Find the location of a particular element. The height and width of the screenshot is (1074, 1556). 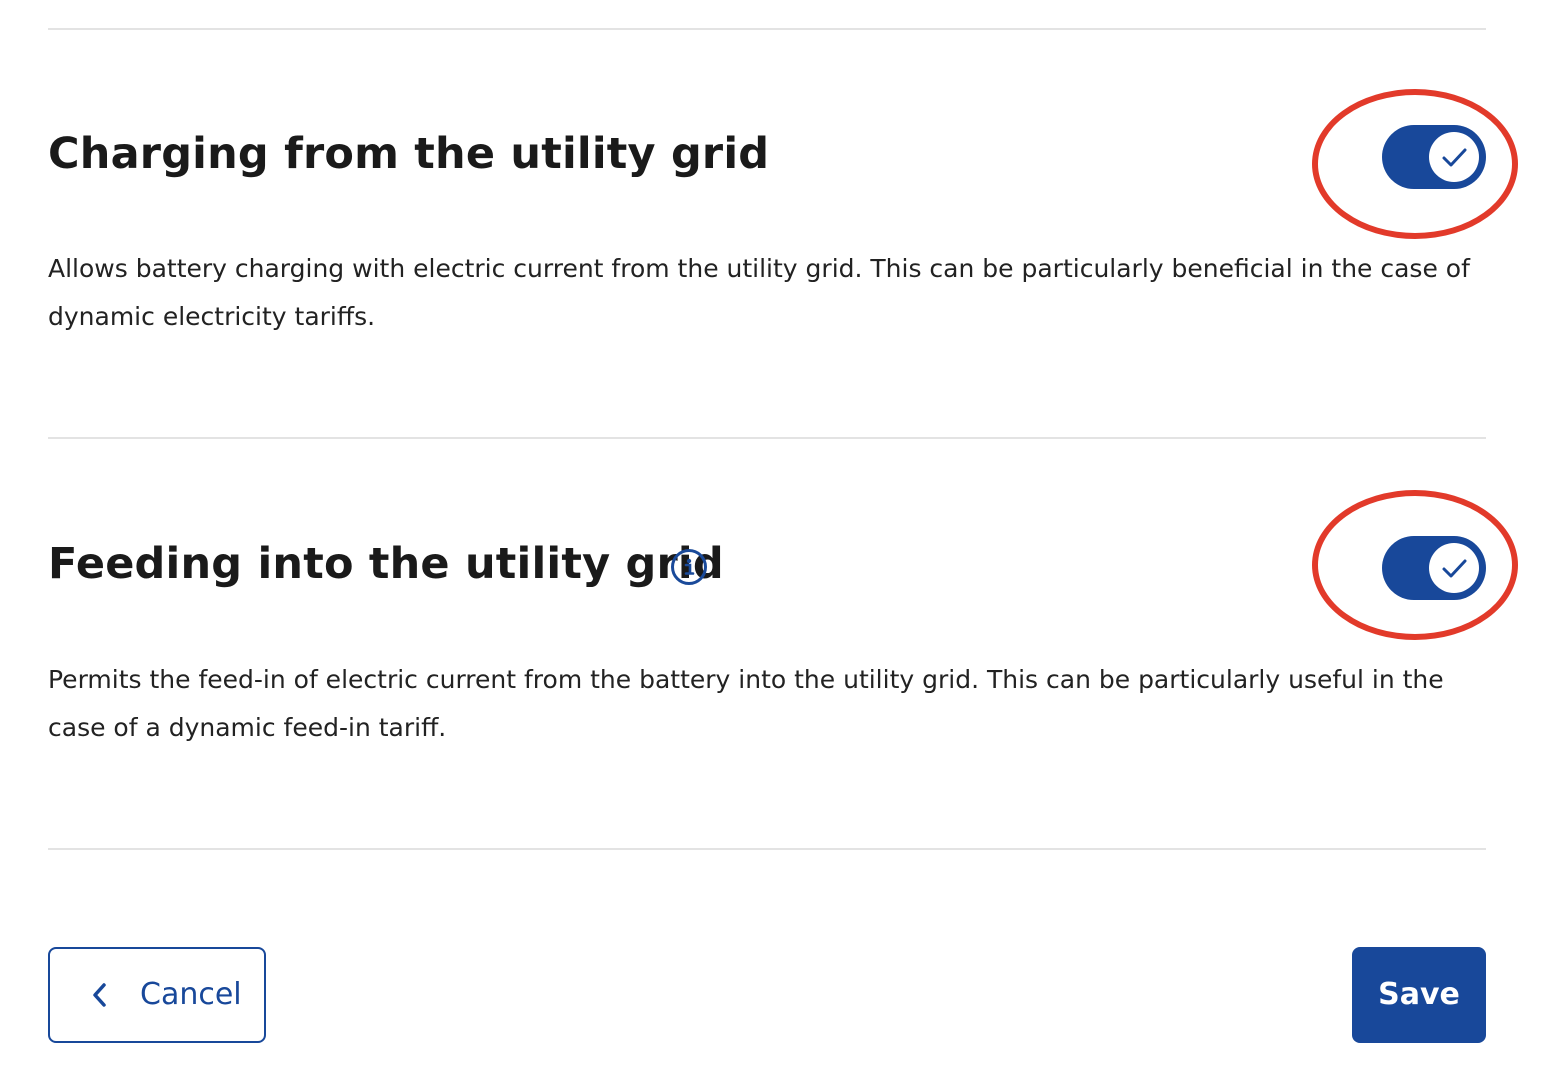

cancel-button-label: Cancel is located at coordinates (191, 994).